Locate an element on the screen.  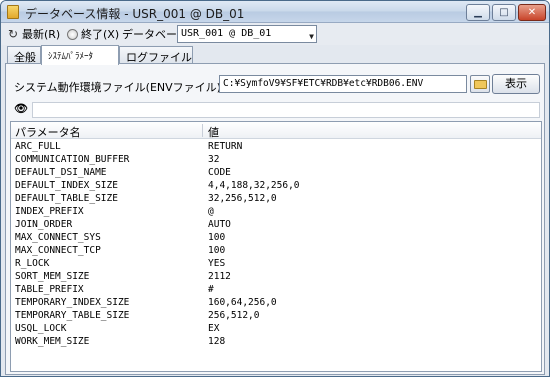
parameter-value-cell: RETURN is located at coordinates (225, 146).